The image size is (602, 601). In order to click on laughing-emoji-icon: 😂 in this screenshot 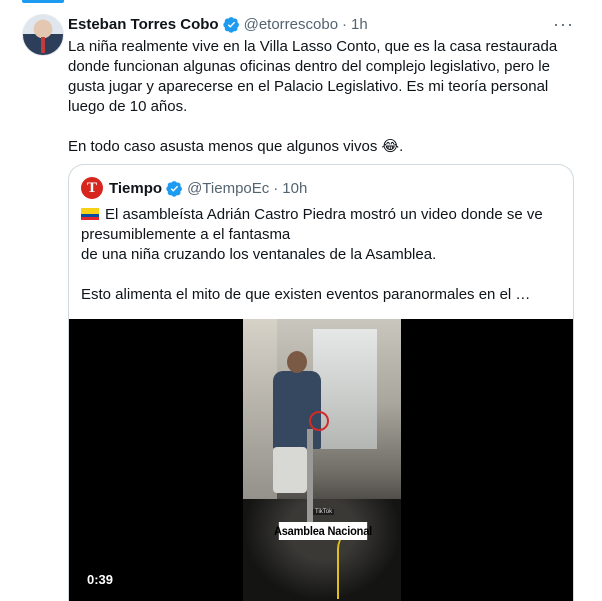, I will do `click(390, 146)`.